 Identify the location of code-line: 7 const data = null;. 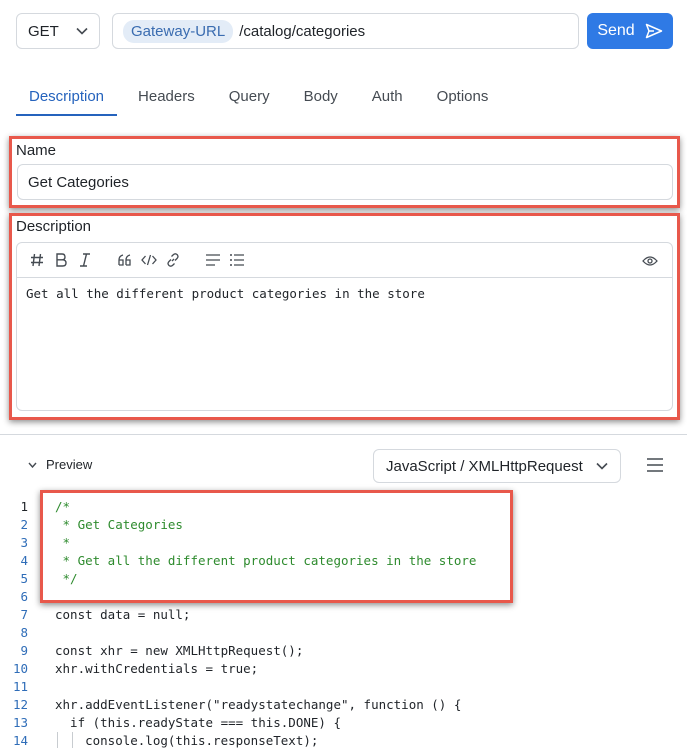
(343, 615).